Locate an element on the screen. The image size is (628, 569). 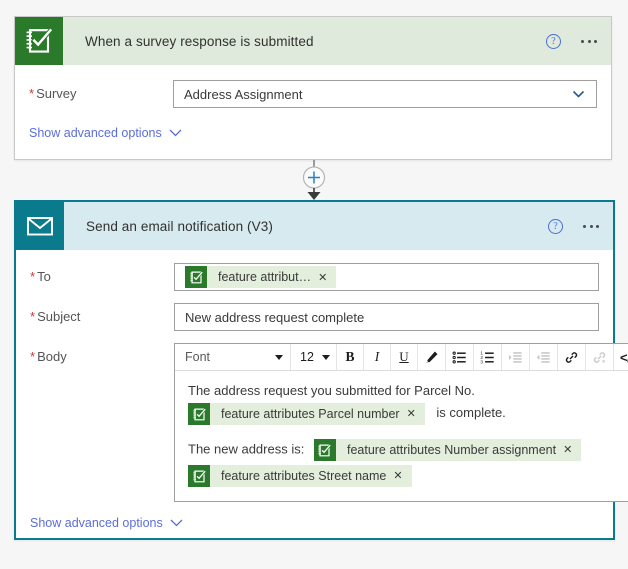
action-card-header-actions: ? is located at coordinates (573, 226).